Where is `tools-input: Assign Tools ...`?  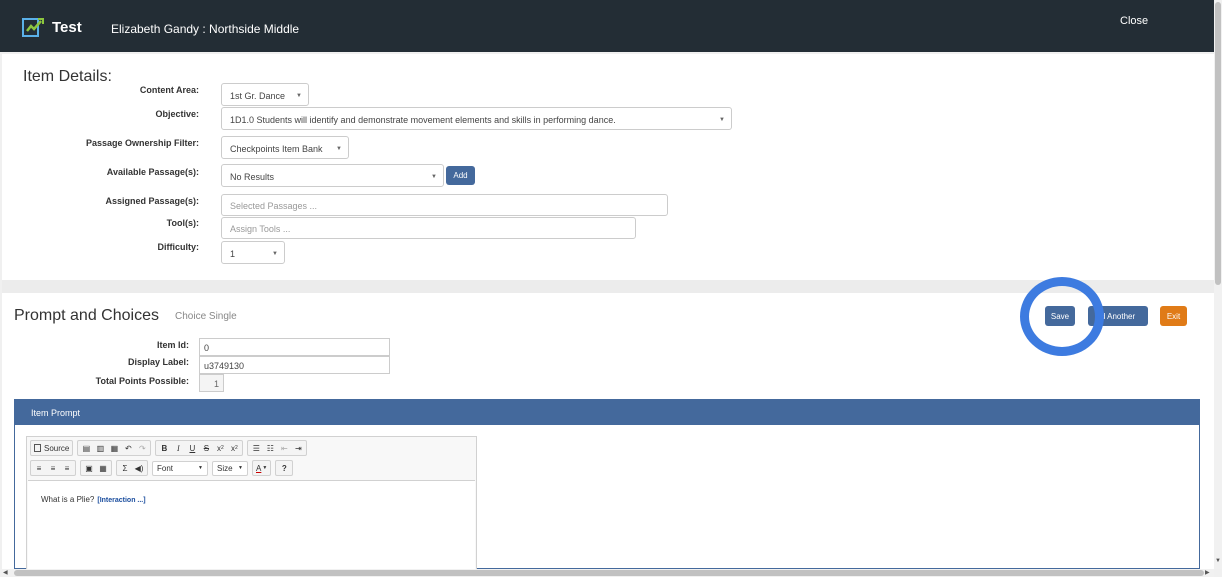 tools-input: Assign Tools ... is located at coordinates (428, 228).